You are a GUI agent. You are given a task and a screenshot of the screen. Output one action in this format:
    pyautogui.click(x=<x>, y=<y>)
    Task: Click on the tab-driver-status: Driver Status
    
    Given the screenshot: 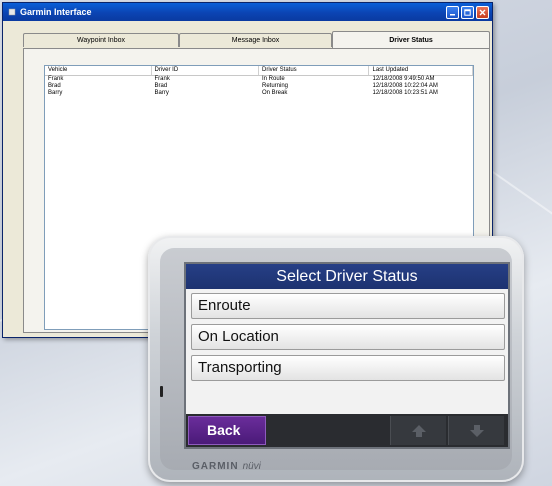 What is the action you would take?
    pyautogui.click(x=411, y=39)
    